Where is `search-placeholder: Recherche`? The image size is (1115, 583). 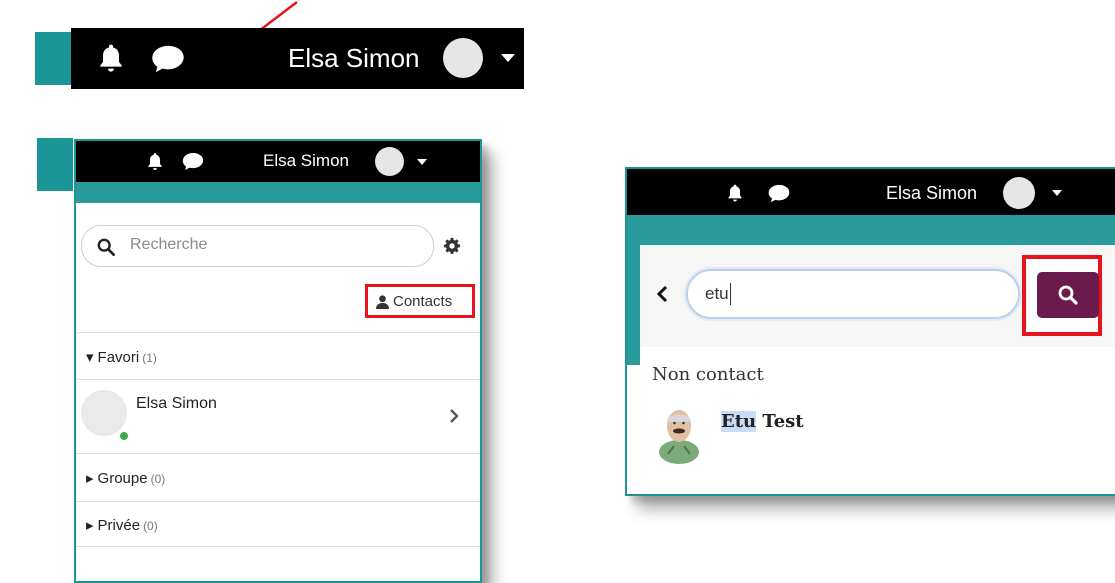 search-placeholder: Recherche is located at coordinates (169, 244).